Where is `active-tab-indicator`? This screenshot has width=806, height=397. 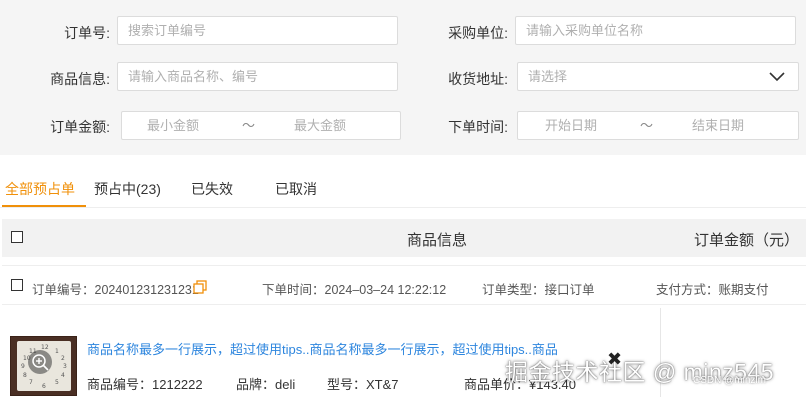
active-tab-indicator is located at coordinates (44, 206).